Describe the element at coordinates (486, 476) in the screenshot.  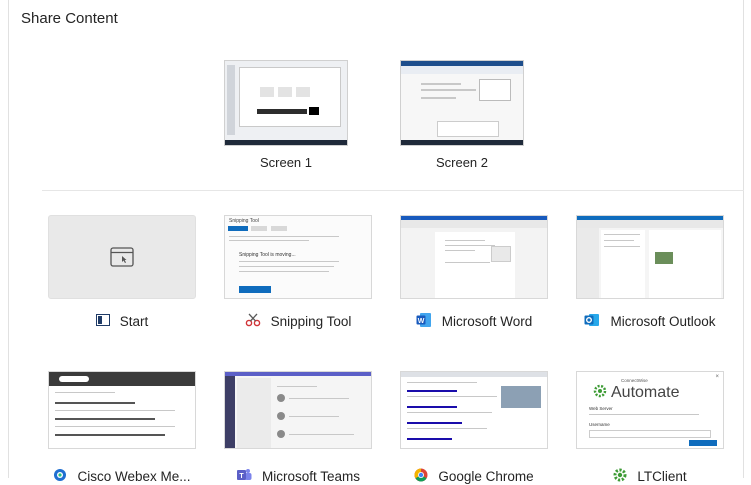
I see `app-google-chrome-label: Google Chrome` at that location.